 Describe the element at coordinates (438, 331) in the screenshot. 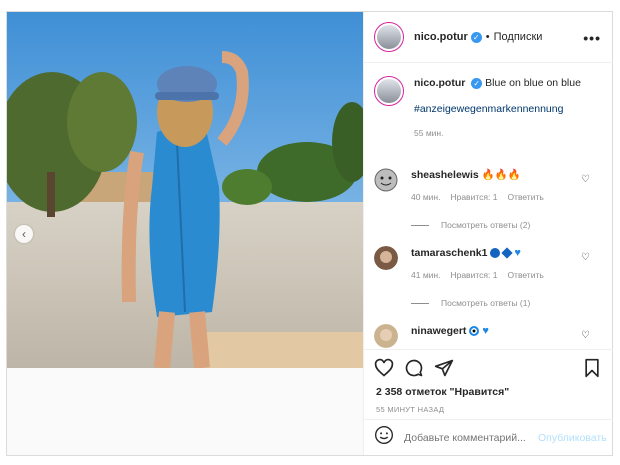

I see `comment-username: ninawegert` at that location.